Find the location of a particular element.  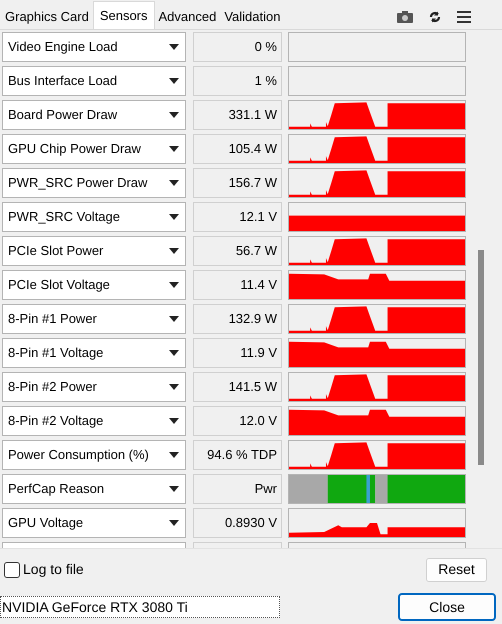

tab: Sensors is located at coordinates (123, 15).